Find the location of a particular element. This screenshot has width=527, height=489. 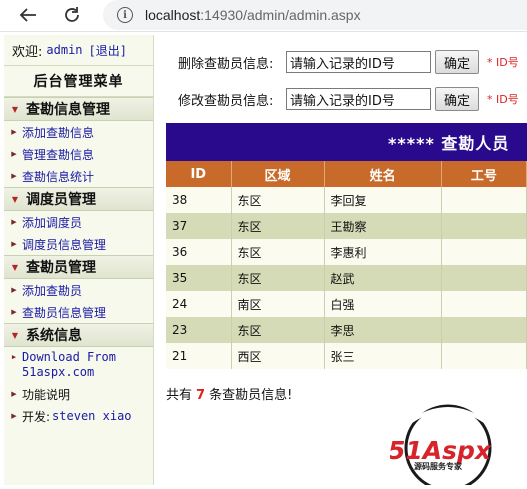

record-count: 共有 7 条查勘员信息! is located at coordinates (229, 395).